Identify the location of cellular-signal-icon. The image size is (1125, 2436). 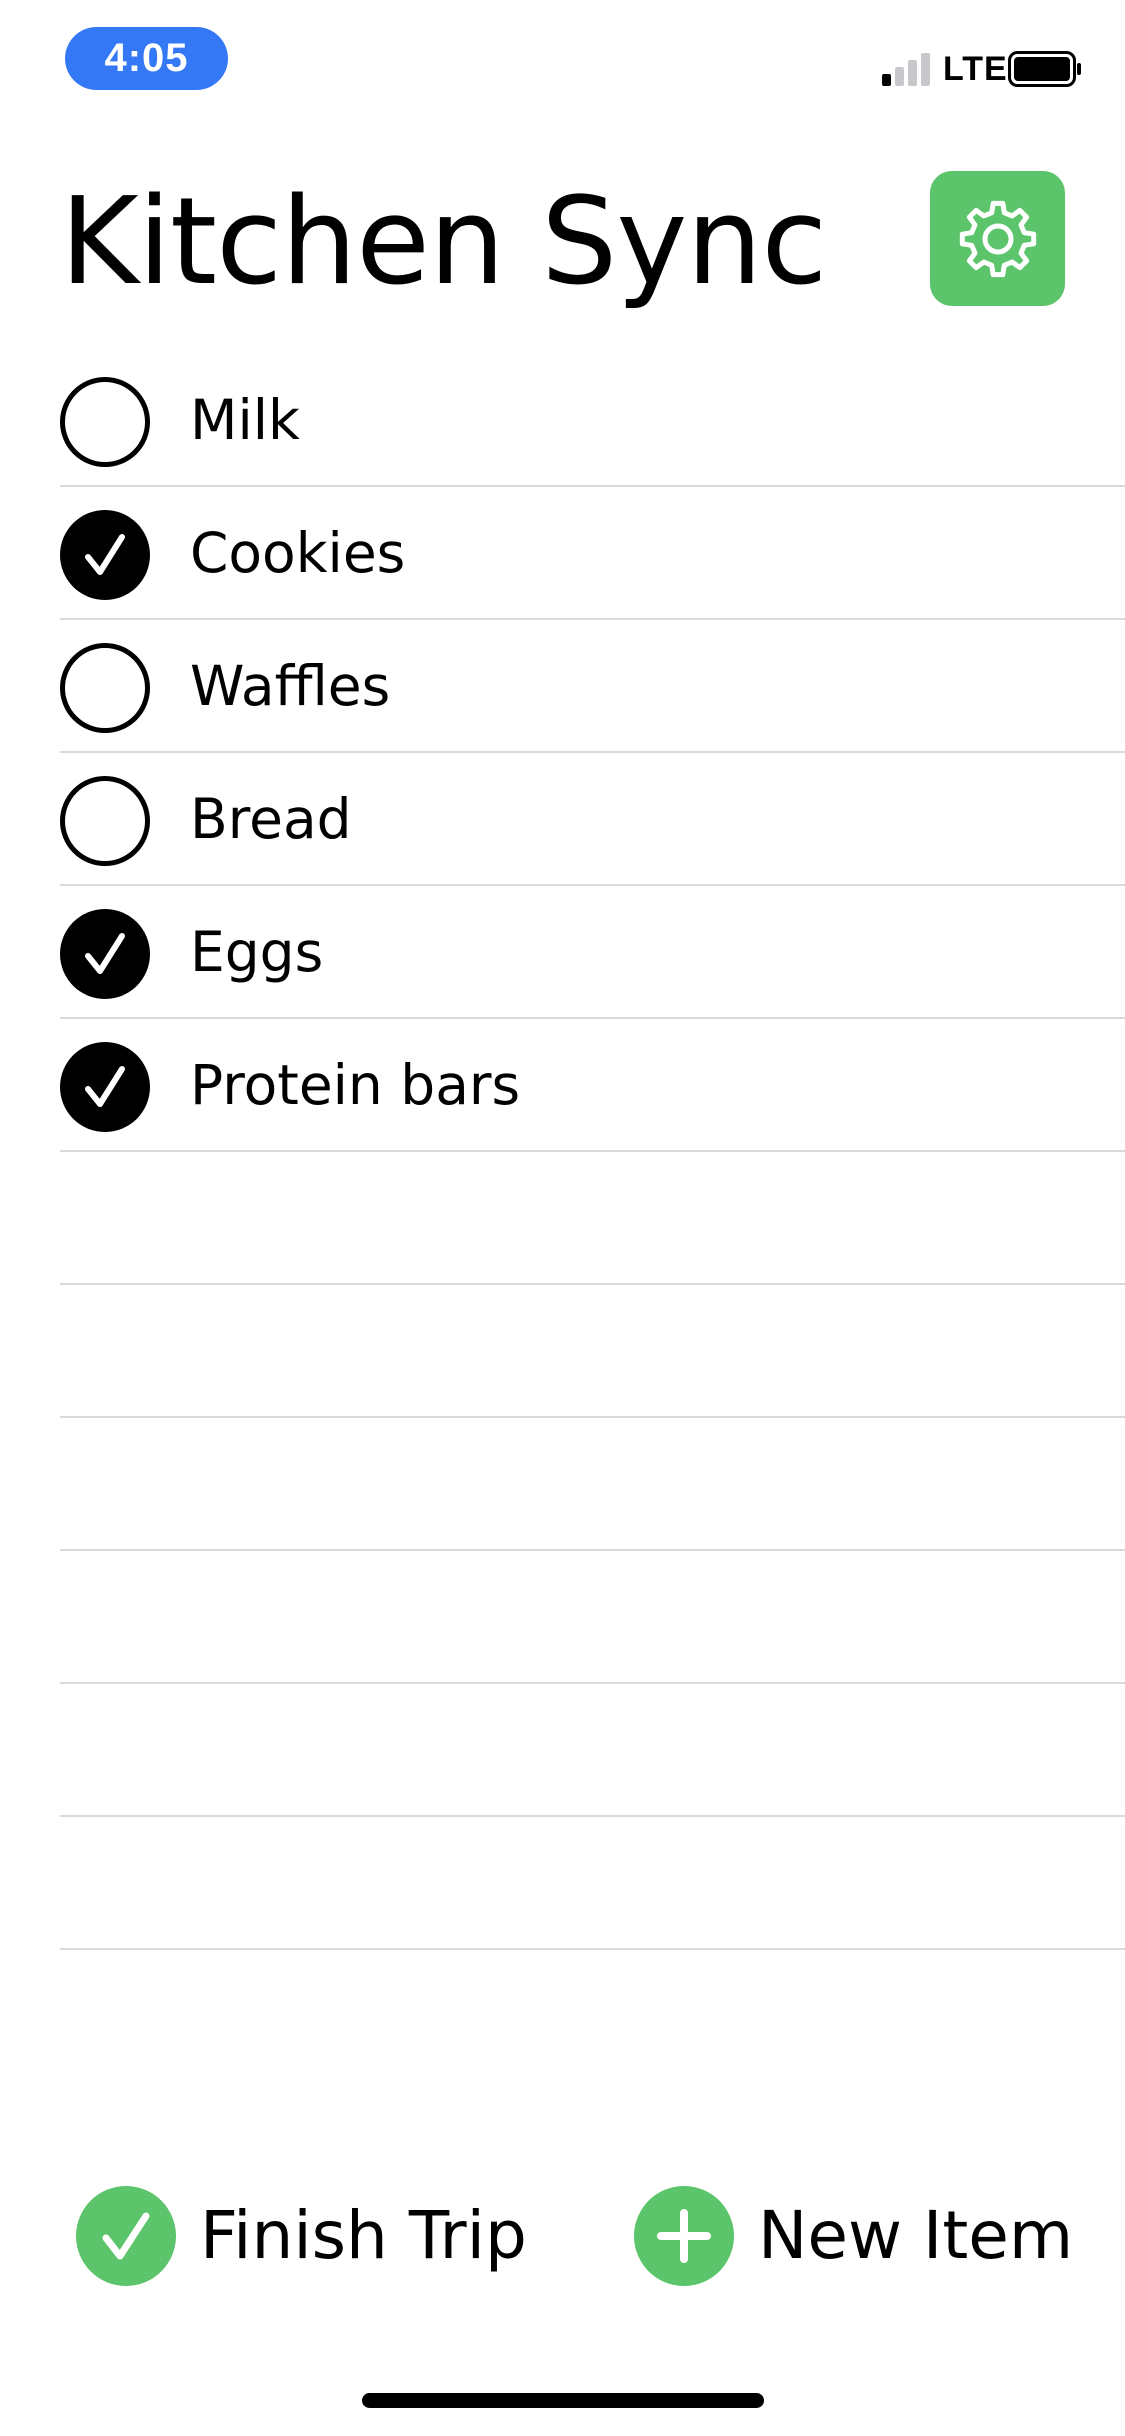
(908, 69).